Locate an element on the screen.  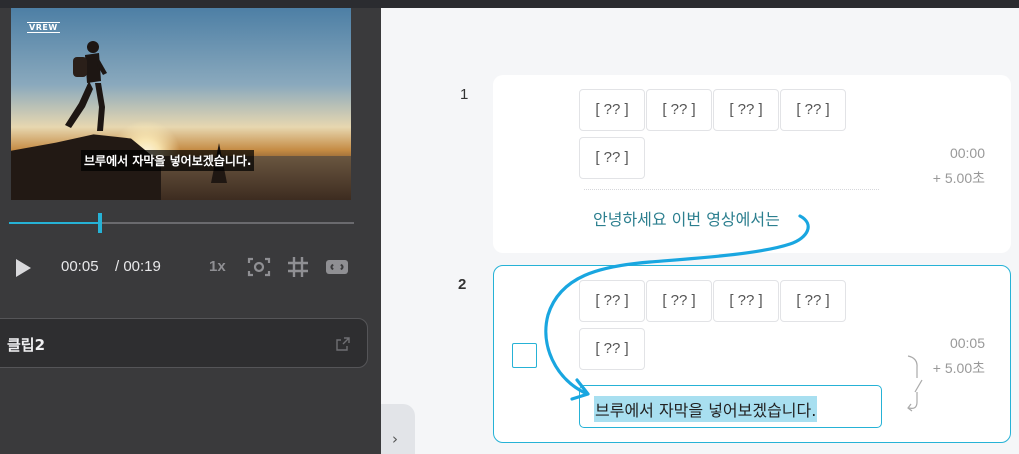
screenshot-icon is located at coordinates (259, 267).